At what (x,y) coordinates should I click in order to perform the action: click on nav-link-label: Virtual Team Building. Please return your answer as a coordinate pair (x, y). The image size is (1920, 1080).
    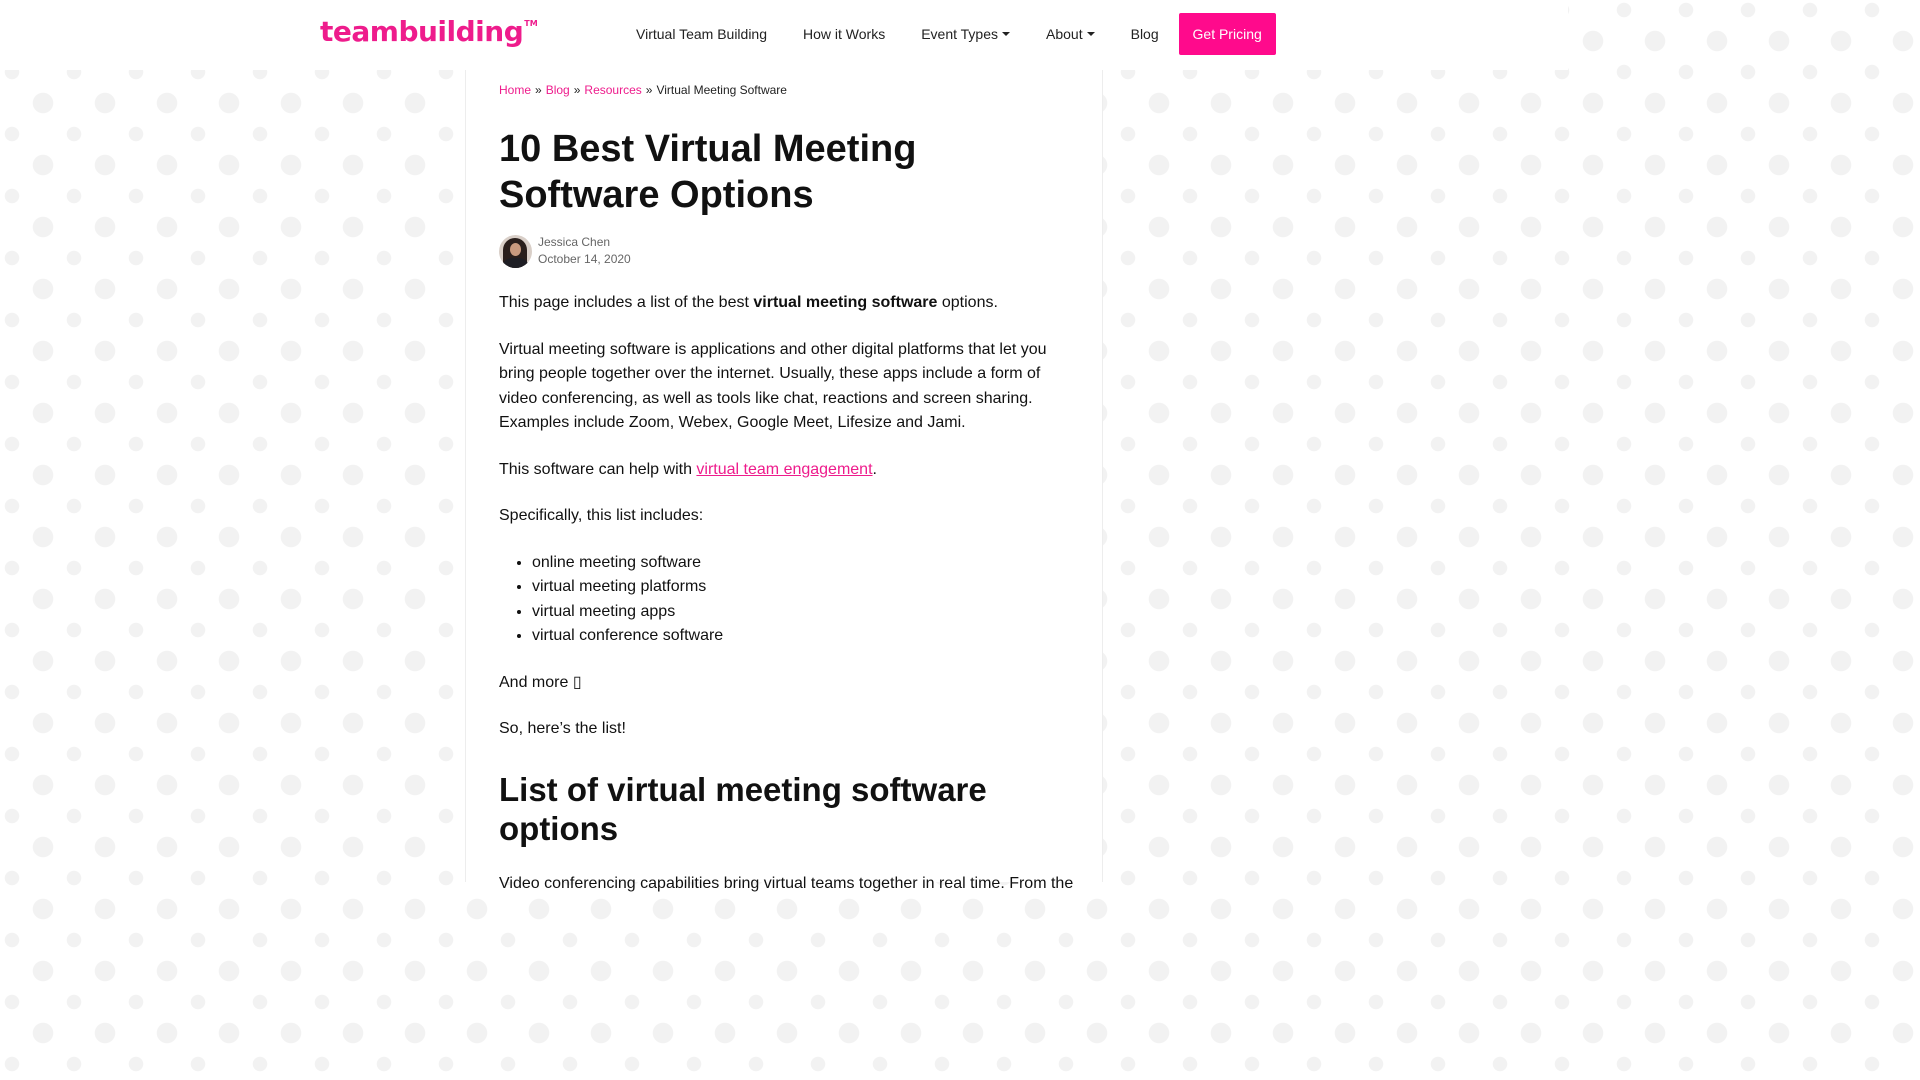
    Looking at the image, I should click on (702, 34).